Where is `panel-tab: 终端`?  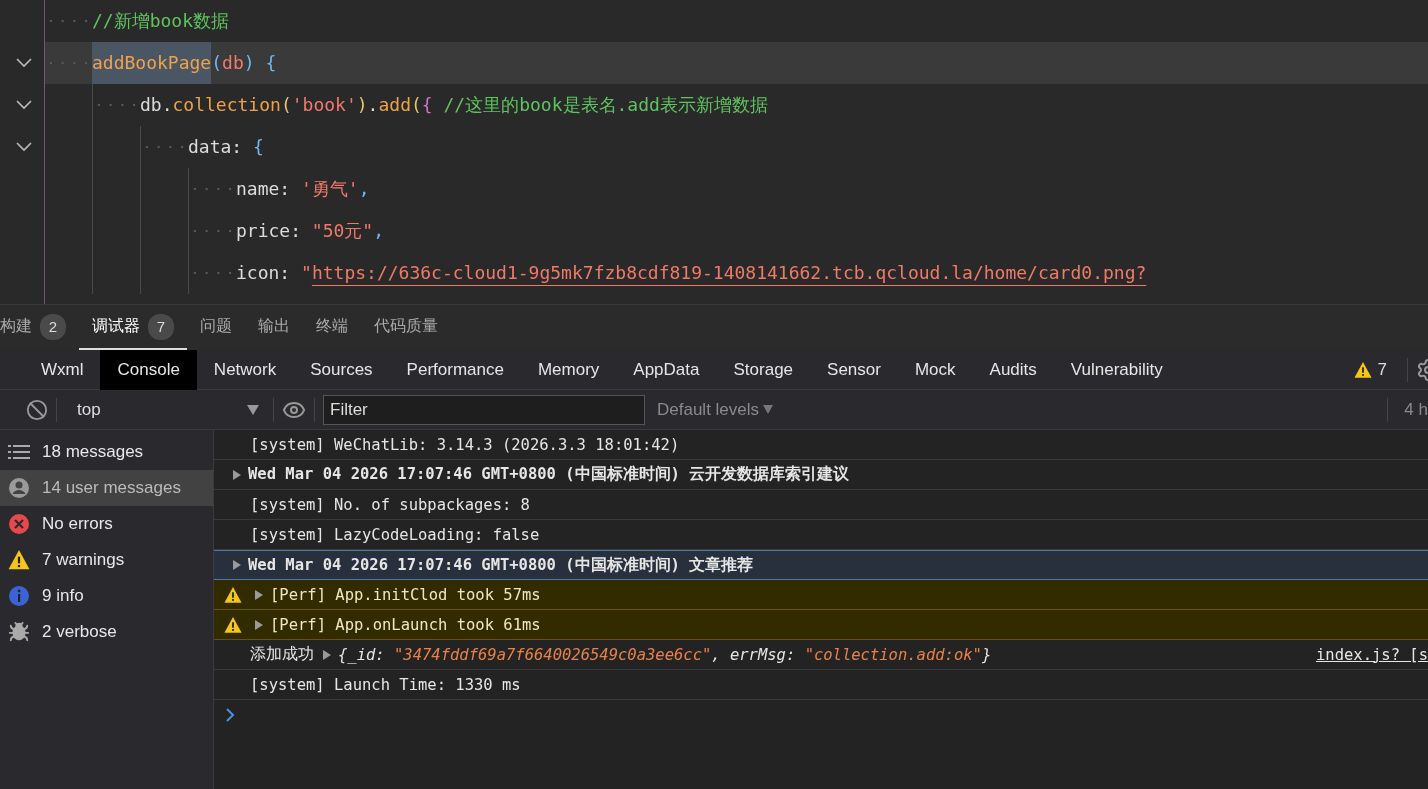
panel-tab: 终端 is located at coordinates (332, 327).